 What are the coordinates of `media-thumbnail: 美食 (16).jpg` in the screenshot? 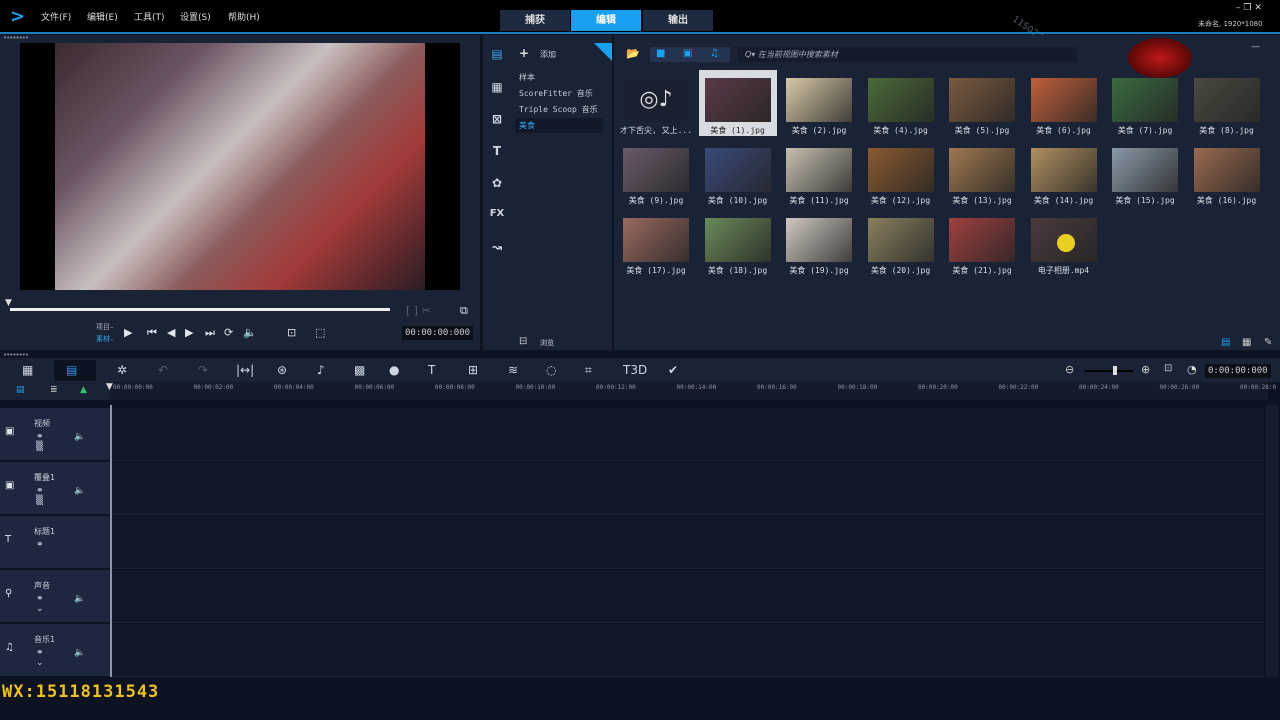 It's located at (1227, 173).